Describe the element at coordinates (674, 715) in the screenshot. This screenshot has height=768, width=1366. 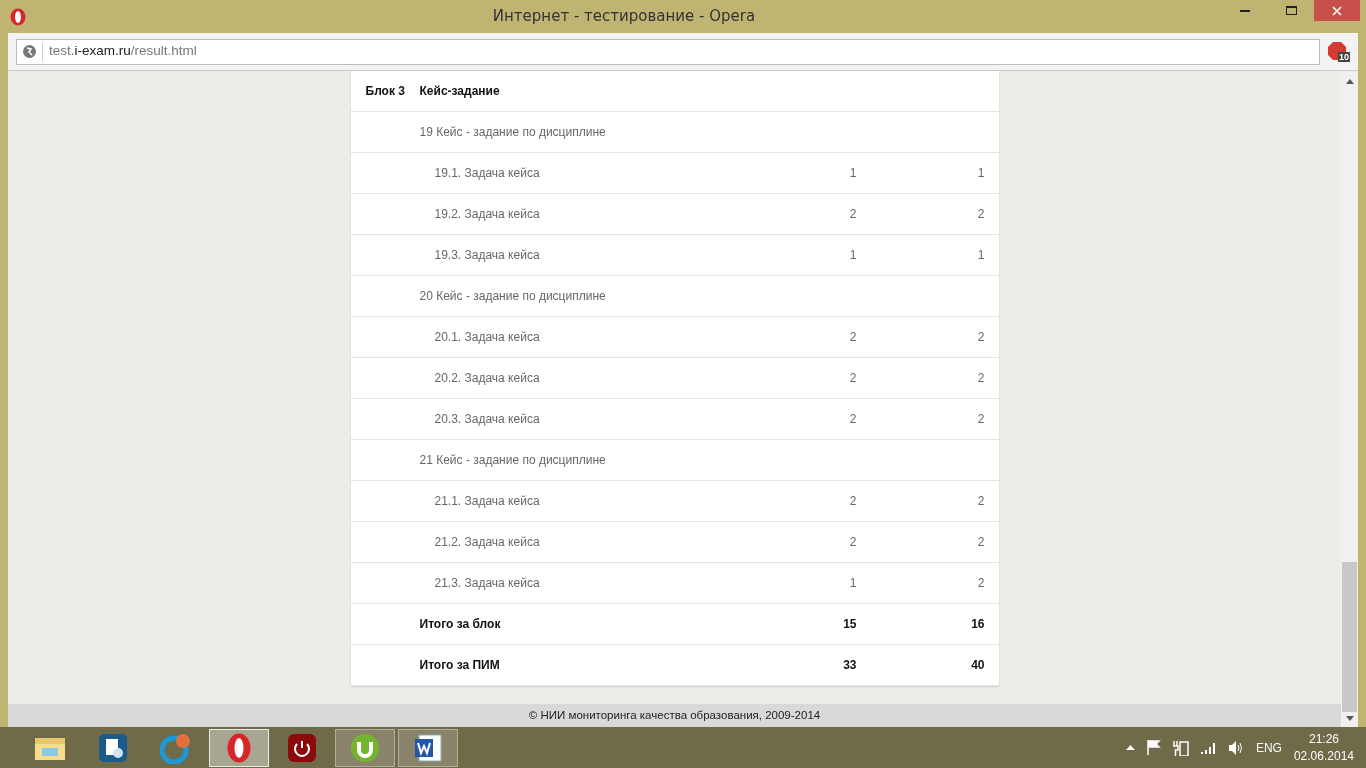
I see `footer-copyright: © НИИ мониторинга качества образования, 2009-2014` at that location.